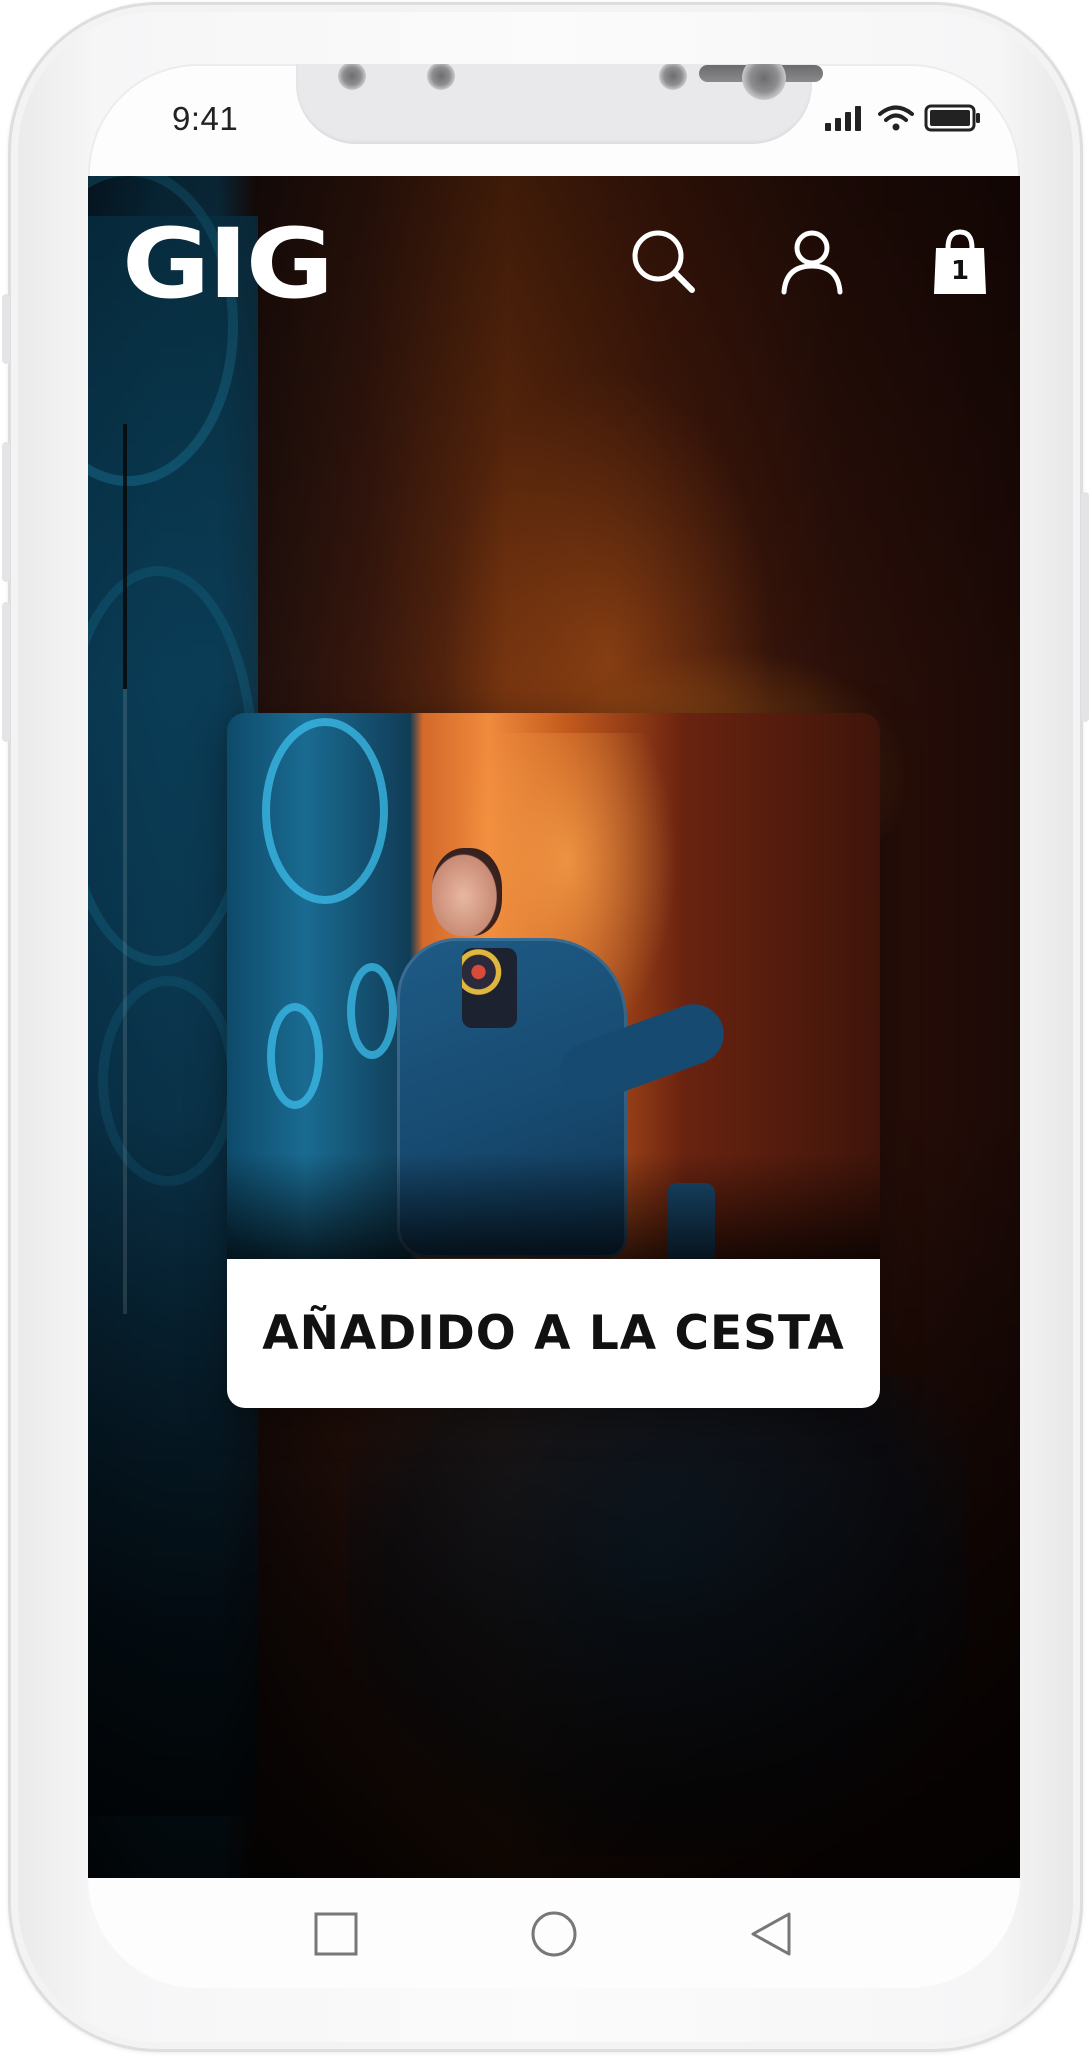 Image resolution: width=1091 pixels, height=2058 pixels. Describe the element at coordinates (228, 264) in the screenshot. I see `gig-logo: GIG` at that location.